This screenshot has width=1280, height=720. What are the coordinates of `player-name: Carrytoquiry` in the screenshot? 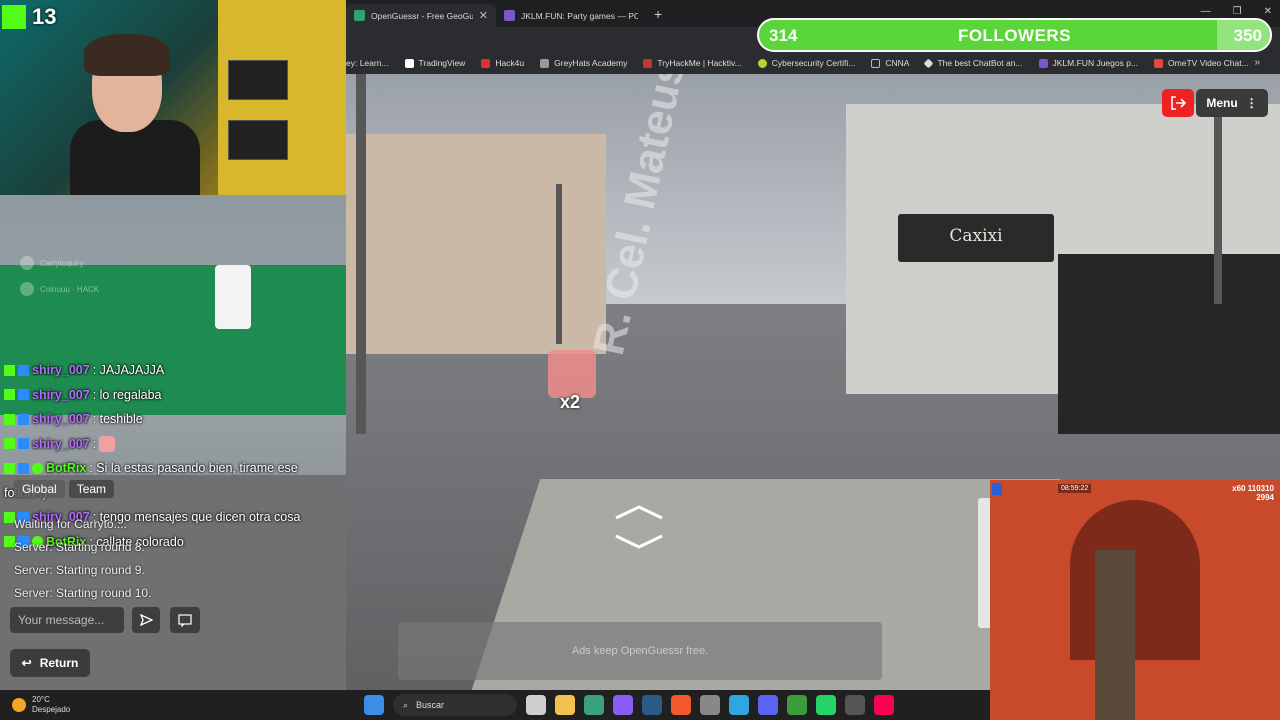 It's located at (62, 263).